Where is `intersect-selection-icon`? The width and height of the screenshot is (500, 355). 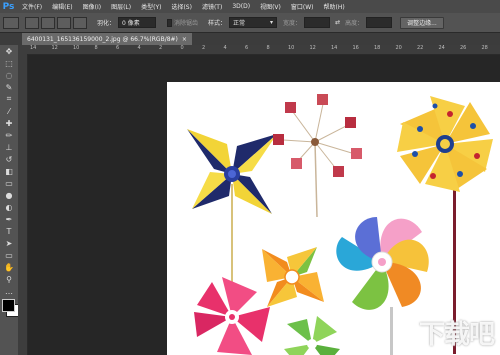 intersect-selection-icon is located at coordinates (80, 22).